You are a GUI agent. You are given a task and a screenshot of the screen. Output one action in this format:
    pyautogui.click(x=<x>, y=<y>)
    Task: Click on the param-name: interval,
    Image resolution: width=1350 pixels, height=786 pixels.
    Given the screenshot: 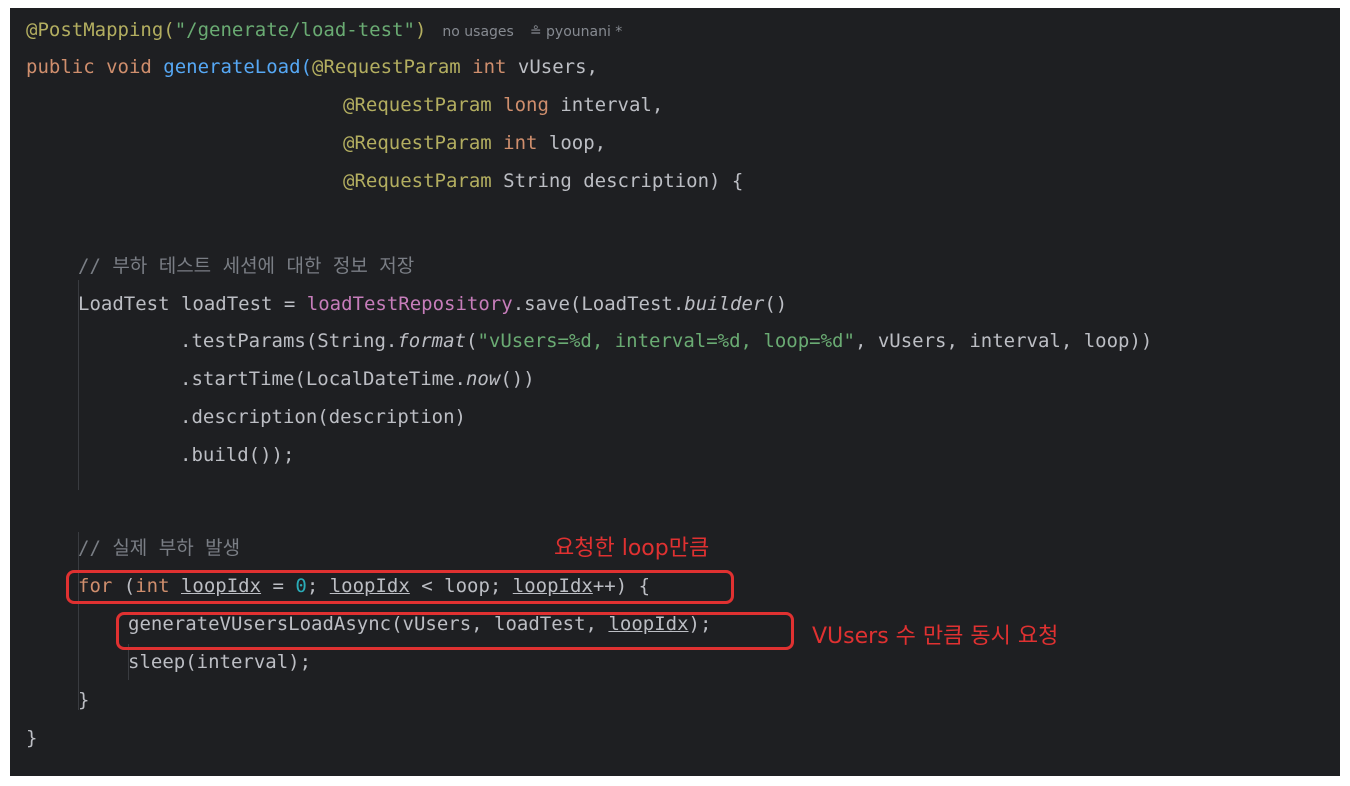 What is the action you would take?
    pyautogui.click(x=612, y=105)
    